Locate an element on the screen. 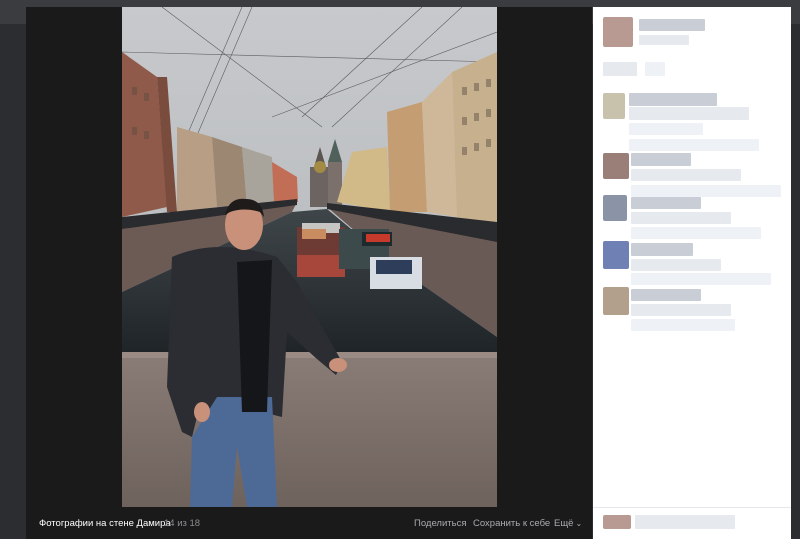 The image size is (800, 539). album-caption: Фотографии на стене Дамира is located at coordinates (105, 523).